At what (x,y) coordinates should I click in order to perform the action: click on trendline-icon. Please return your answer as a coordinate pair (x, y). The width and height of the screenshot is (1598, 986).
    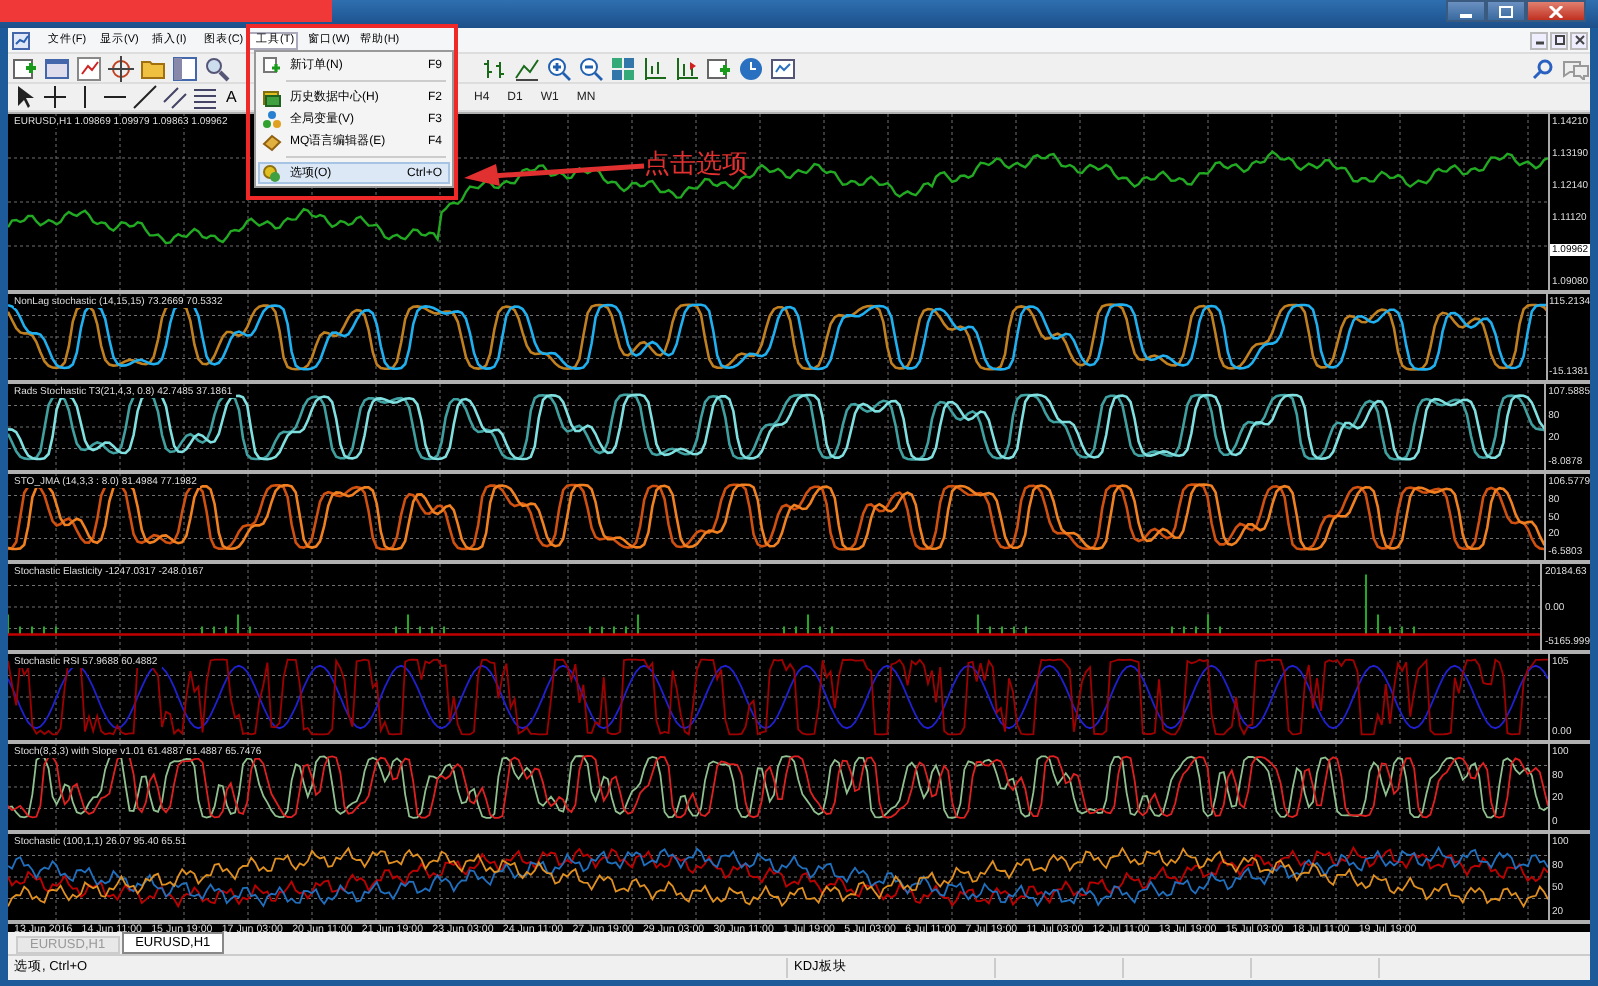
    Looking at the image, I should click on (145, 97).